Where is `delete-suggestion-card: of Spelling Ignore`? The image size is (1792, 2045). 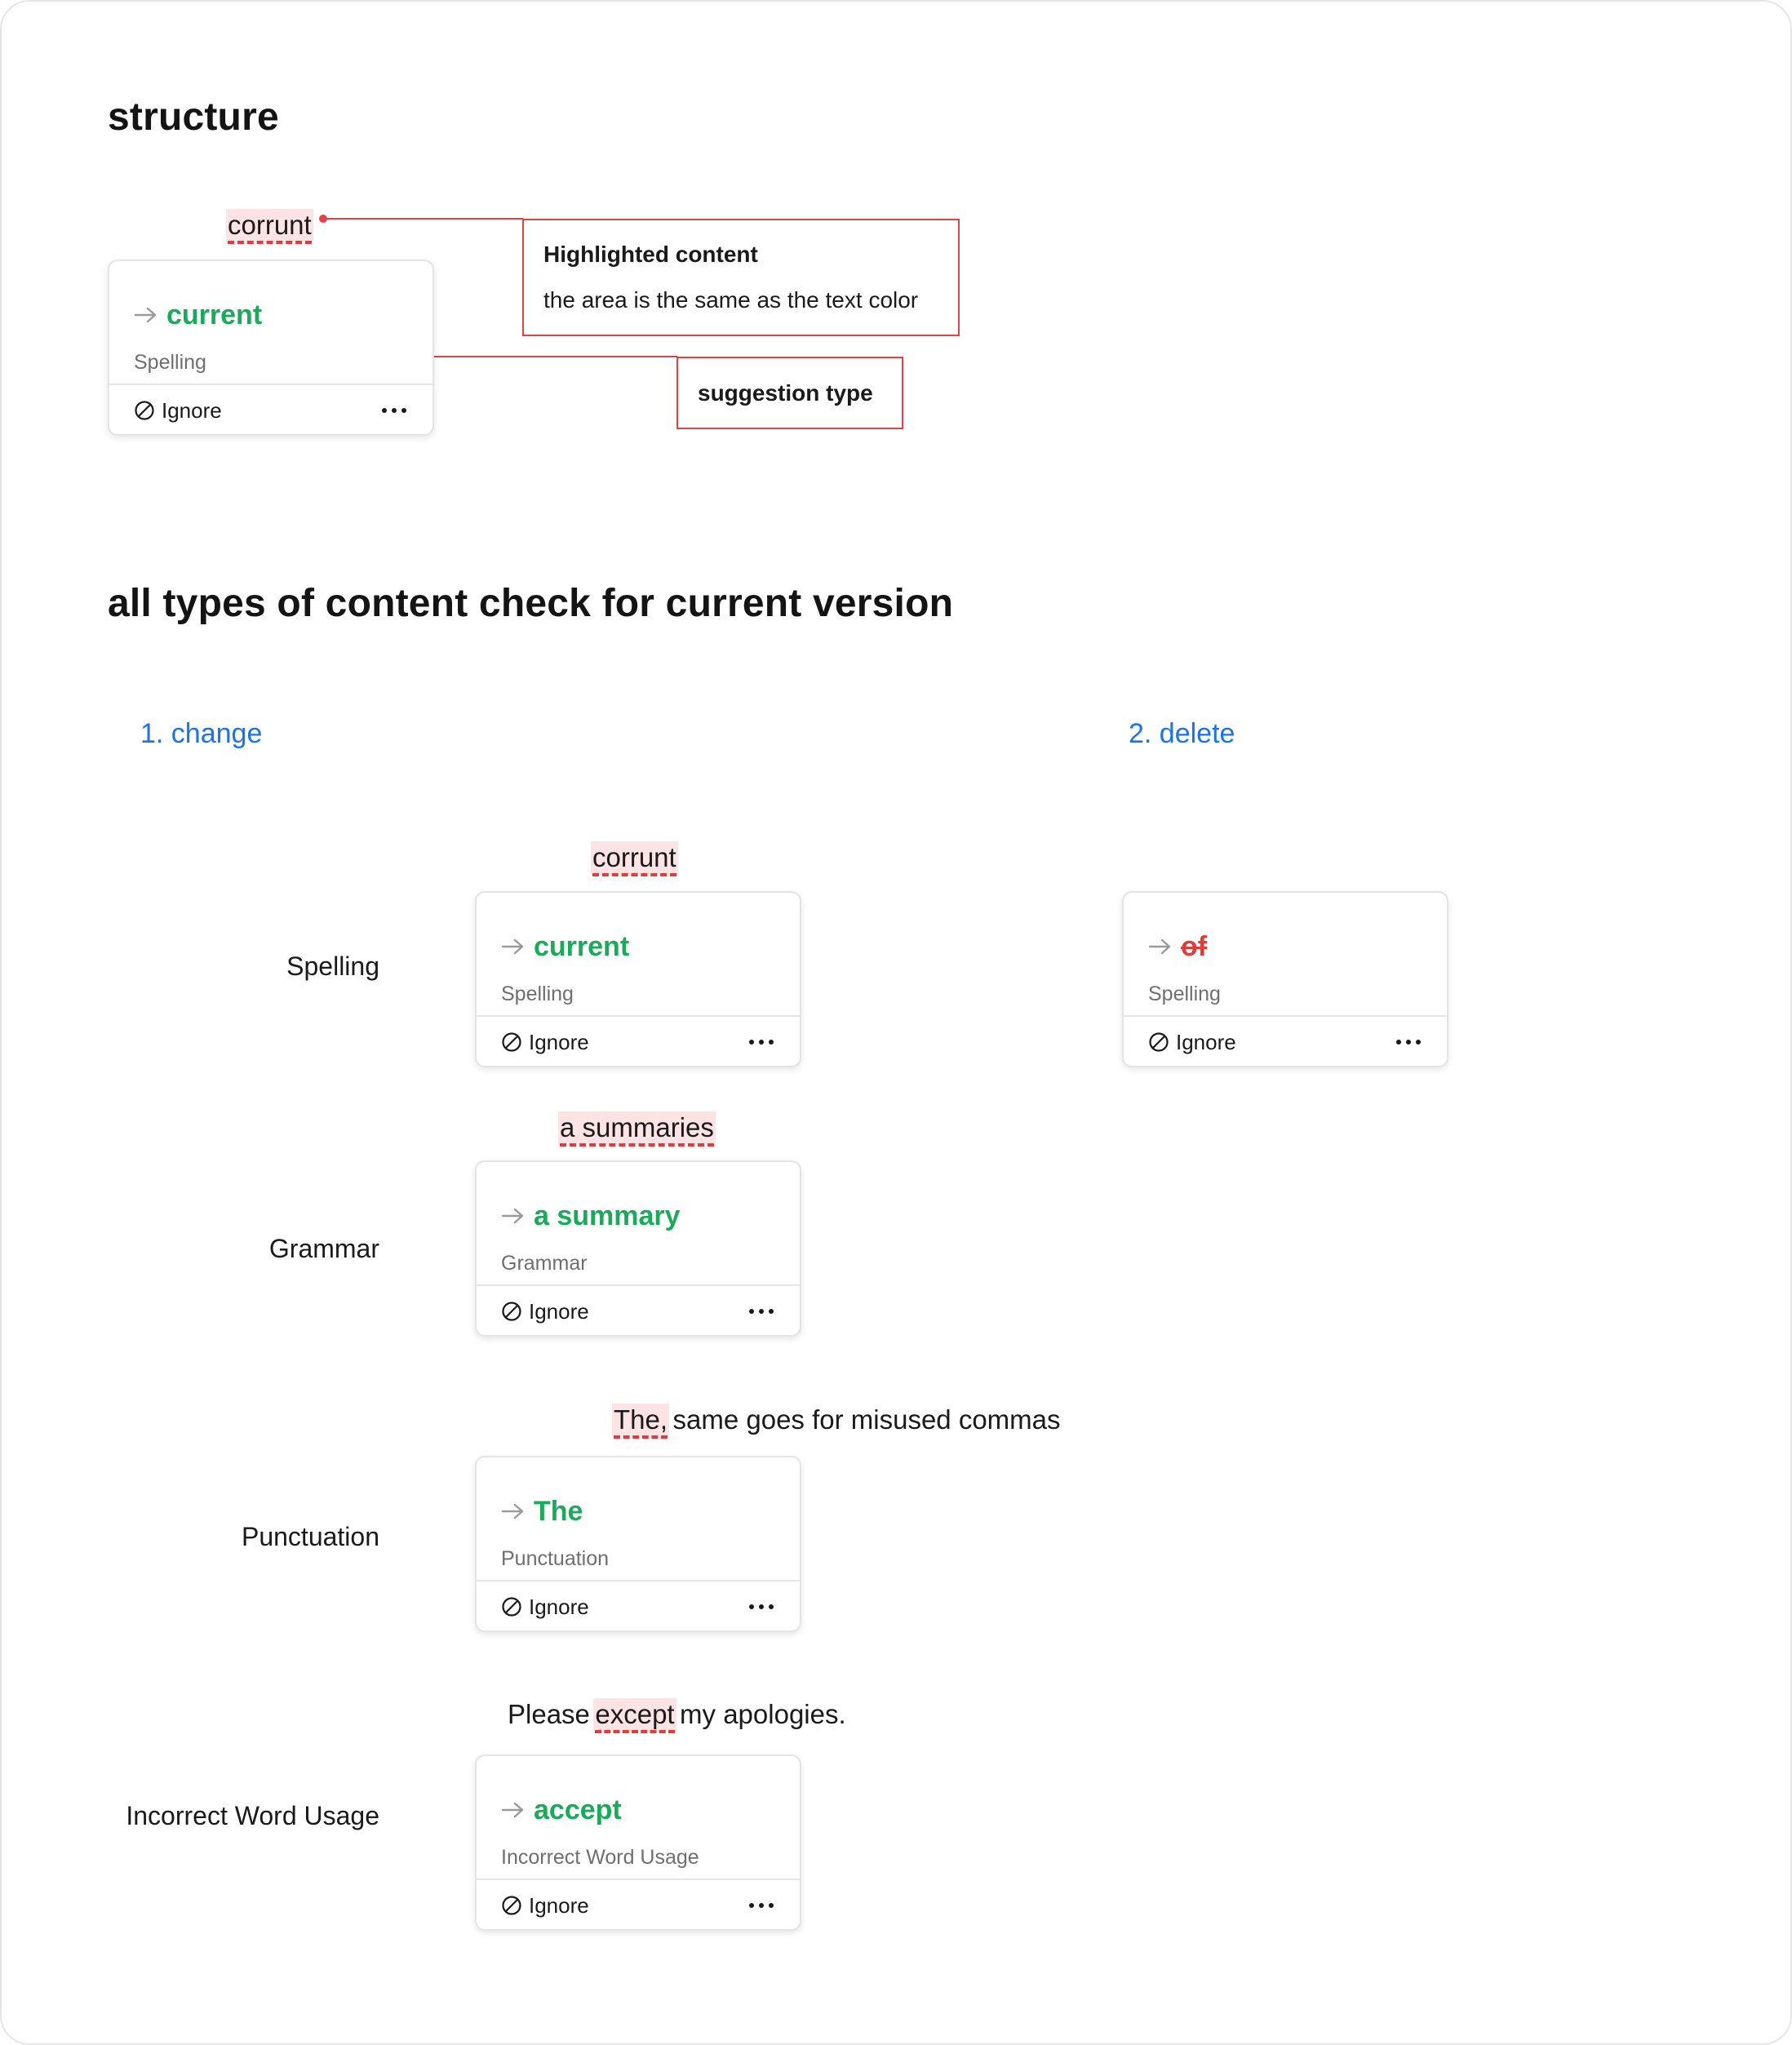 delete-suggestion-card: of Spelling Ignore is located at coordinates (1285, 979).